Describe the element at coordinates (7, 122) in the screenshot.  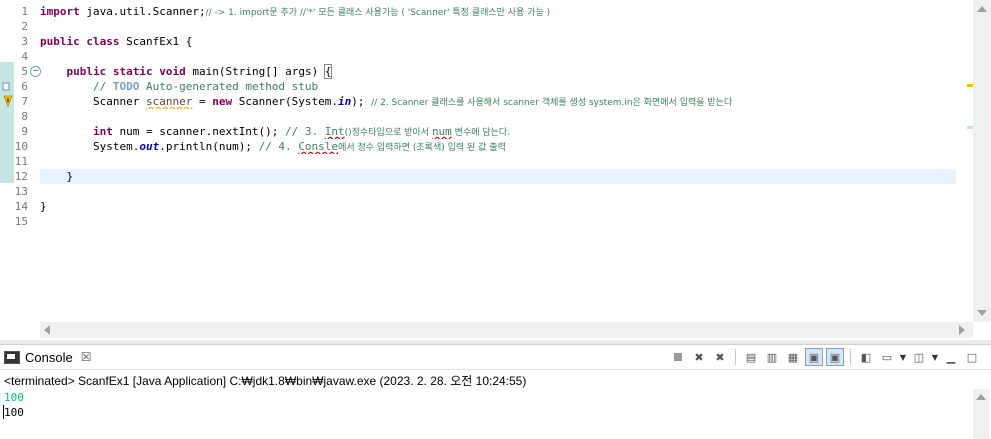
I see `change-annotation-bar` at that location.